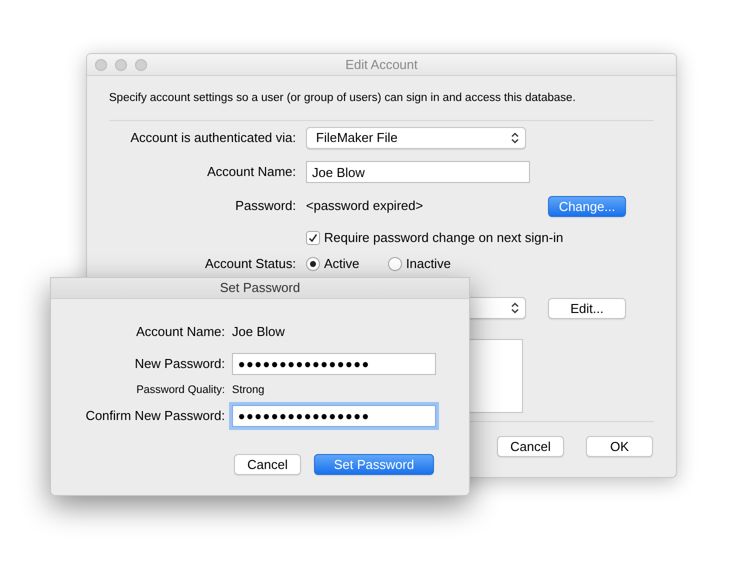 This screenshot has height=575, width=748. Describe the element at coordinates (416, 138) in the screenshot. I see `dropdown: FileMaker File` at that location.